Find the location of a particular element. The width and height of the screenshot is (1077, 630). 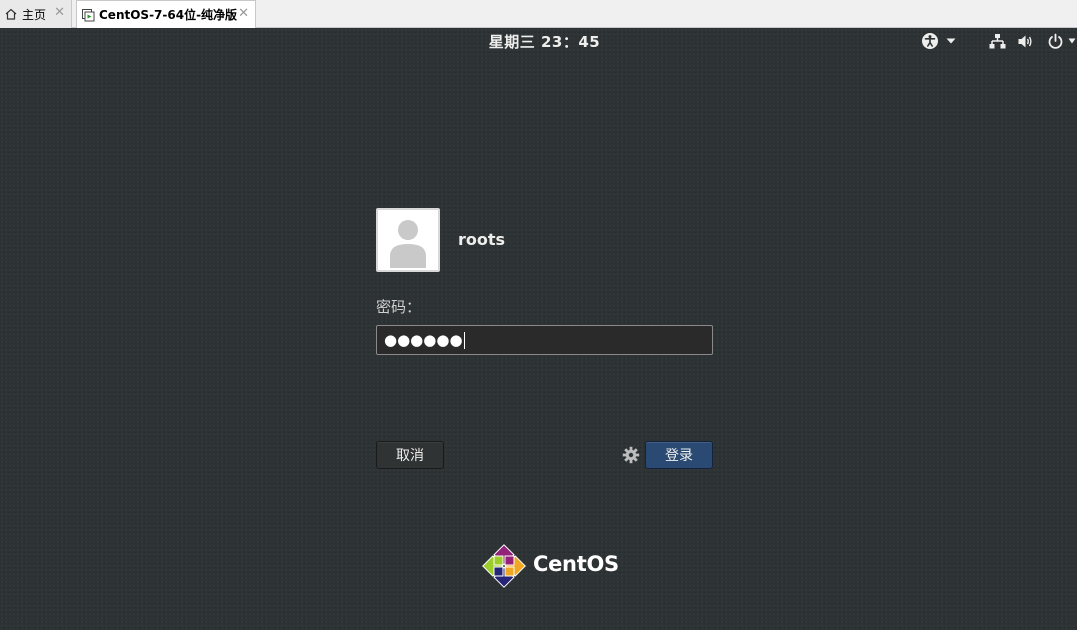

user-name: roots is located at coordinates (482, 239).